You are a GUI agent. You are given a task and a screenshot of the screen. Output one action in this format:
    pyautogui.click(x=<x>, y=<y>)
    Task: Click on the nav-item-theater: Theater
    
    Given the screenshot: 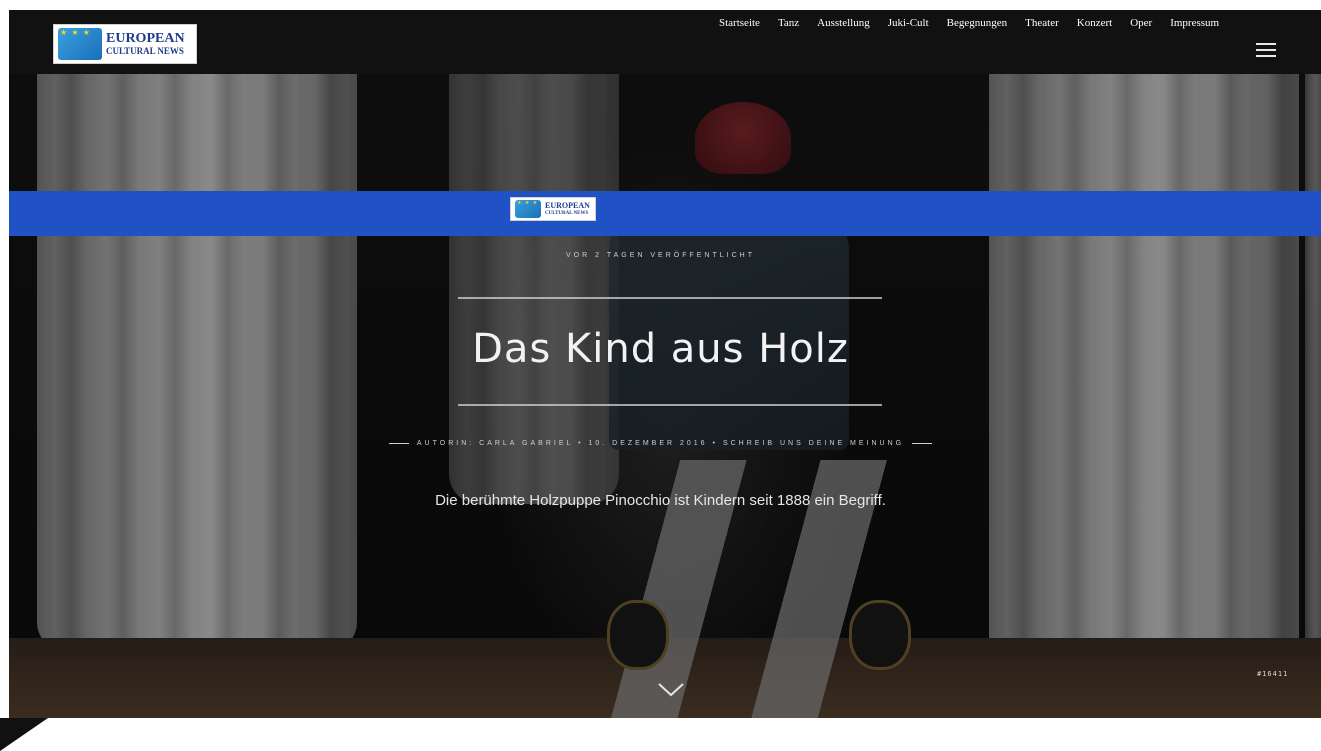 What is the action you would take?
    pyautogui.click(x=1042, y=23)
    